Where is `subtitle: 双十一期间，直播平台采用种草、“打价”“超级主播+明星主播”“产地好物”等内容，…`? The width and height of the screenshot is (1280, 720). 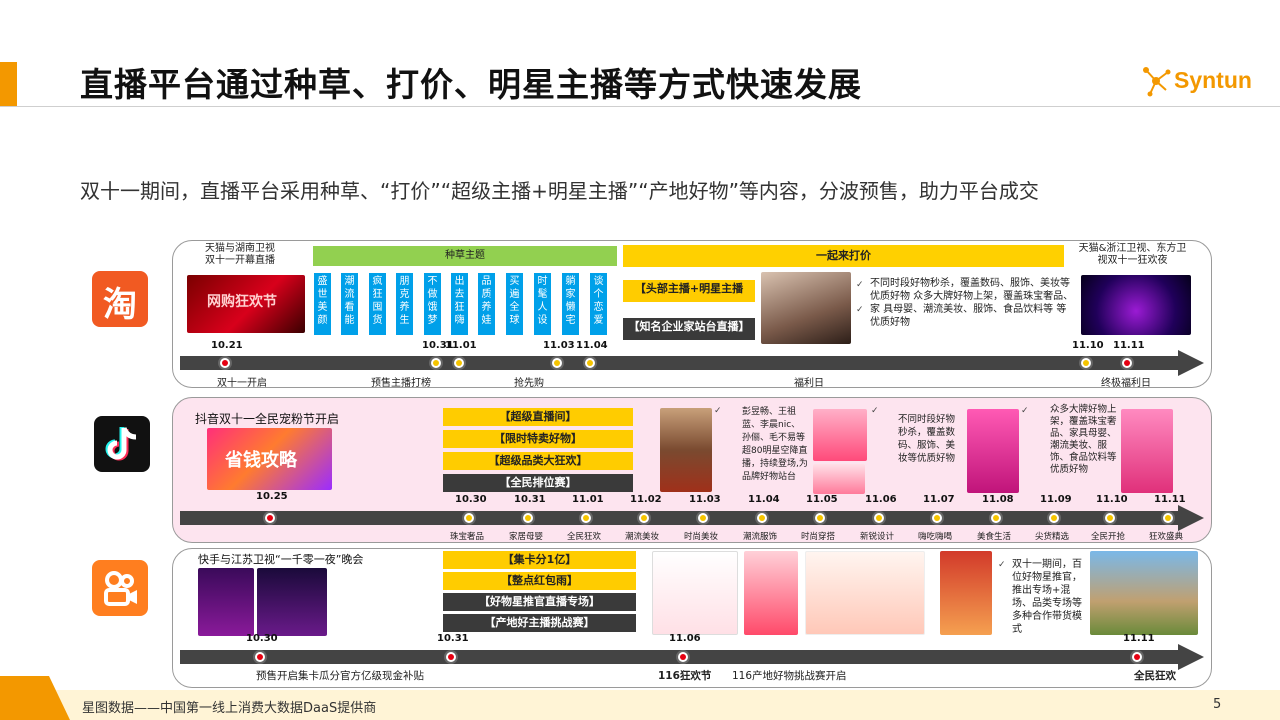 subtitle: 双十一期间，直播平台采用种草、“打价”“超级主播+明星主播”“产地好物”等内容，… is located at coordinates (559, 191).